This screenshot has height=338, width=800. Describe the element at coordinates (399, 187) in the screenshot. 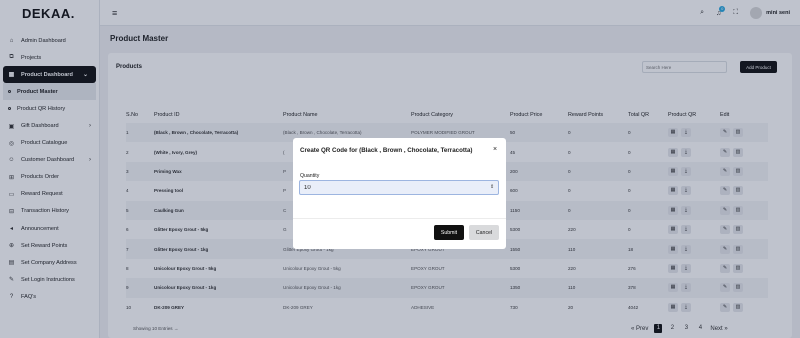

I see `quantity-input` at that location.